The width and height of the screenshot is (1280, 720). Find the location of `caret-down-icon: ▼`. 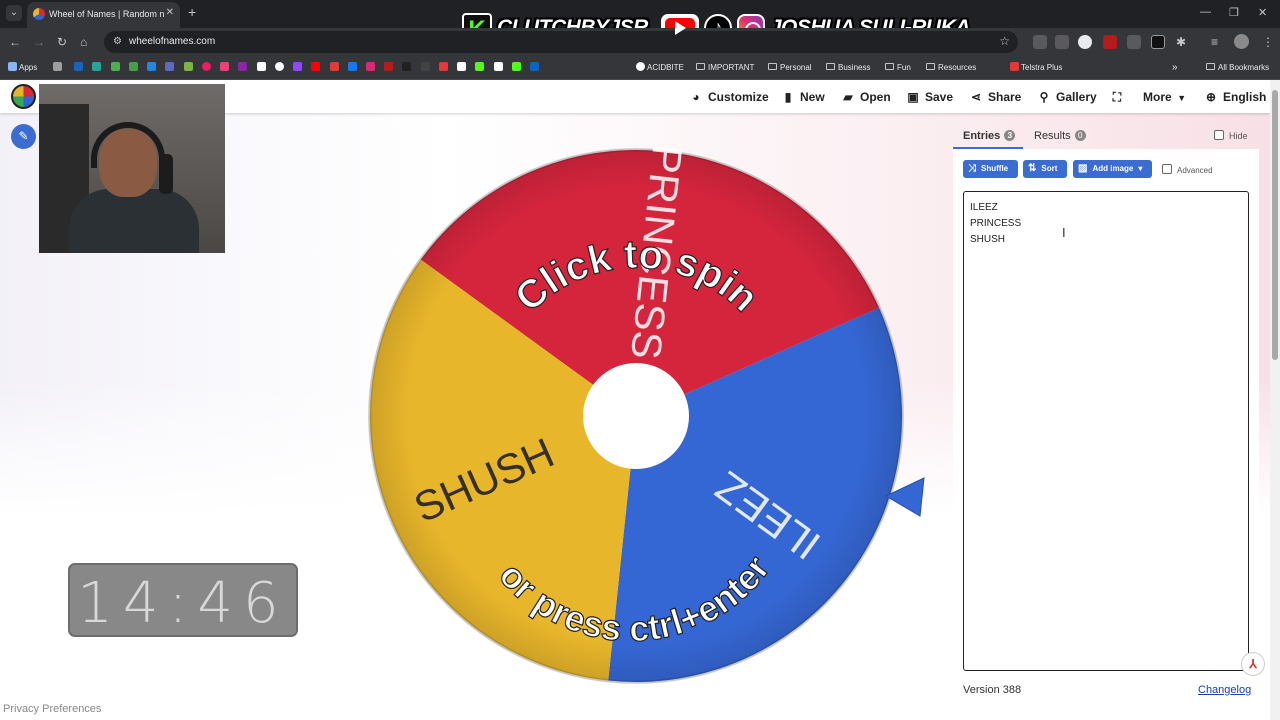

caret-down-icon: ▼ is located at coordinates (1182, 98).